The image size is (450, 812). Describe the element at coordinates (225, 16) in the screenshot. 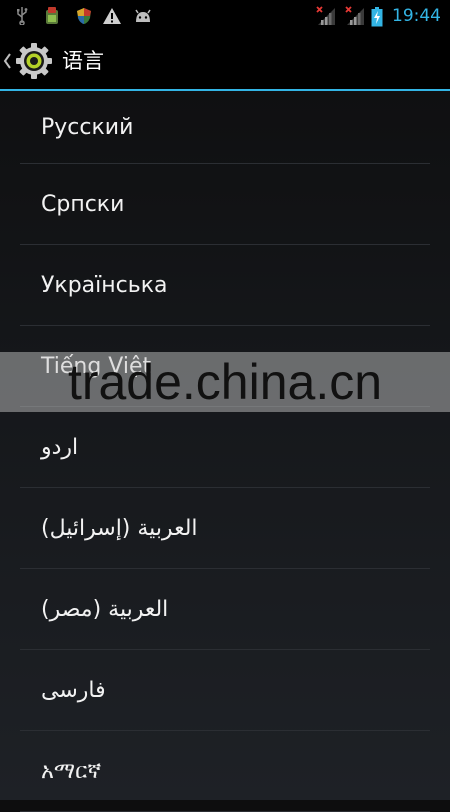

I see `status-bar: 19:44` at that location.